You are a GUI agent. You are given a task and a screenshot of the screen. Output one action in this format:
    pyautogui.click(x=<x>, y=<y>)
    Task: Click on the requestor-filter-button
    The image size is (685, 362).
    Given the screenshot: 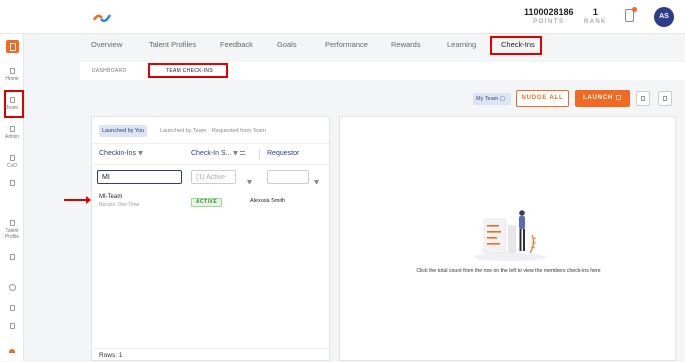 What is the action you would take?
    pyautogui.click(x=315, y=183)
    